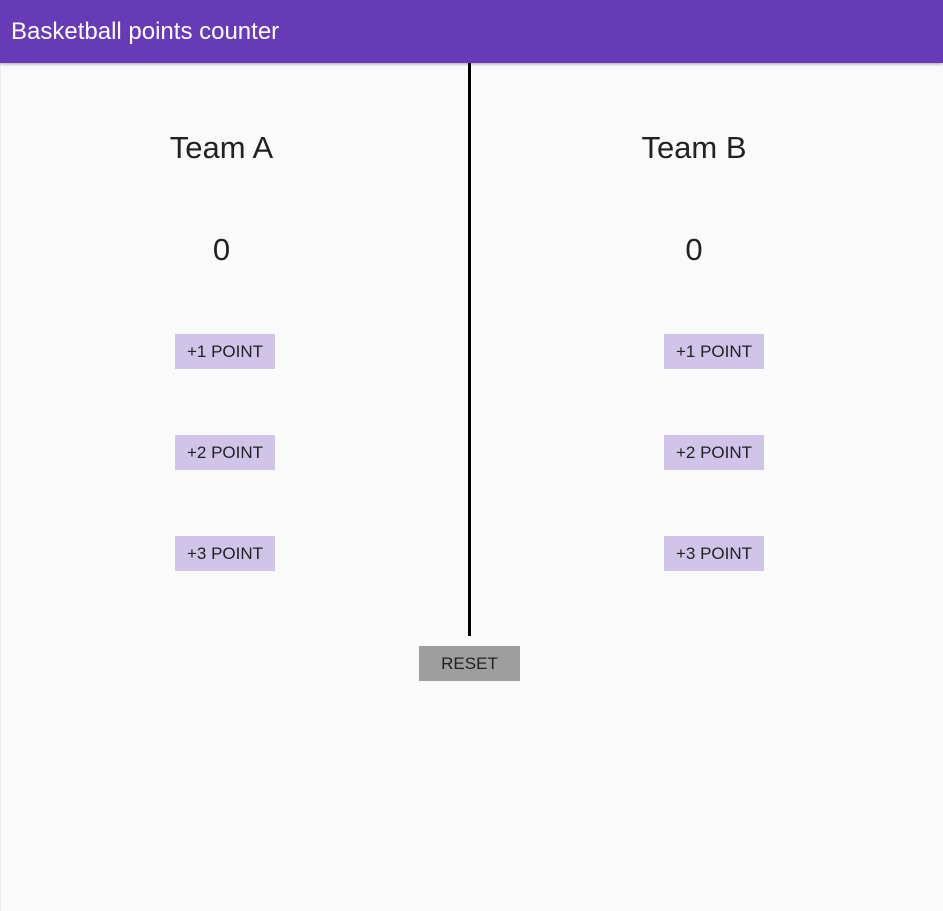 The height and width of the screenshot is (911, 943). Describe the element at coordinates (694, 249) in the screenshot. I see `team-b-score: 0` at that location.